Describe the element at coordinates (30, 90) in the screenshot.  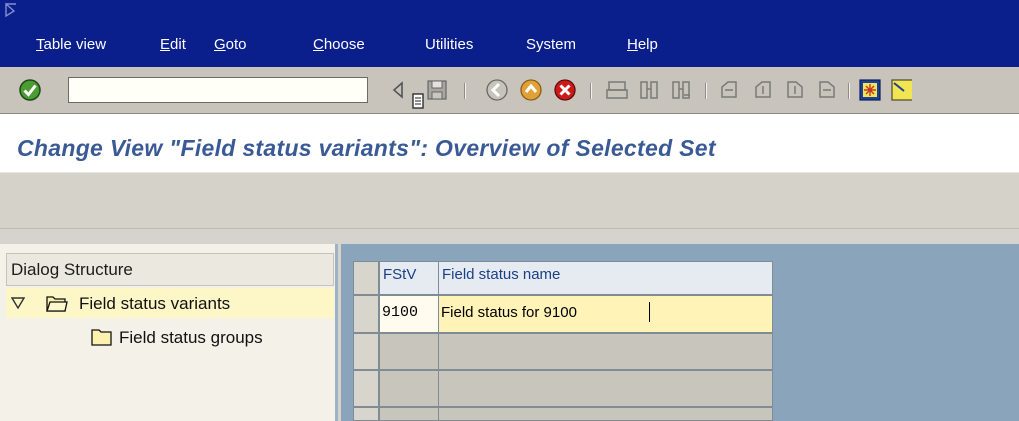
I see `enter-icon` at that location.